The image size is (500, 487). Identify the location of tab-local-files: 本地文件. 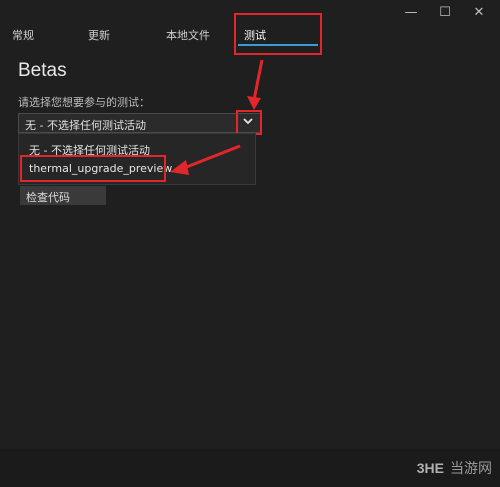
(188, 35).